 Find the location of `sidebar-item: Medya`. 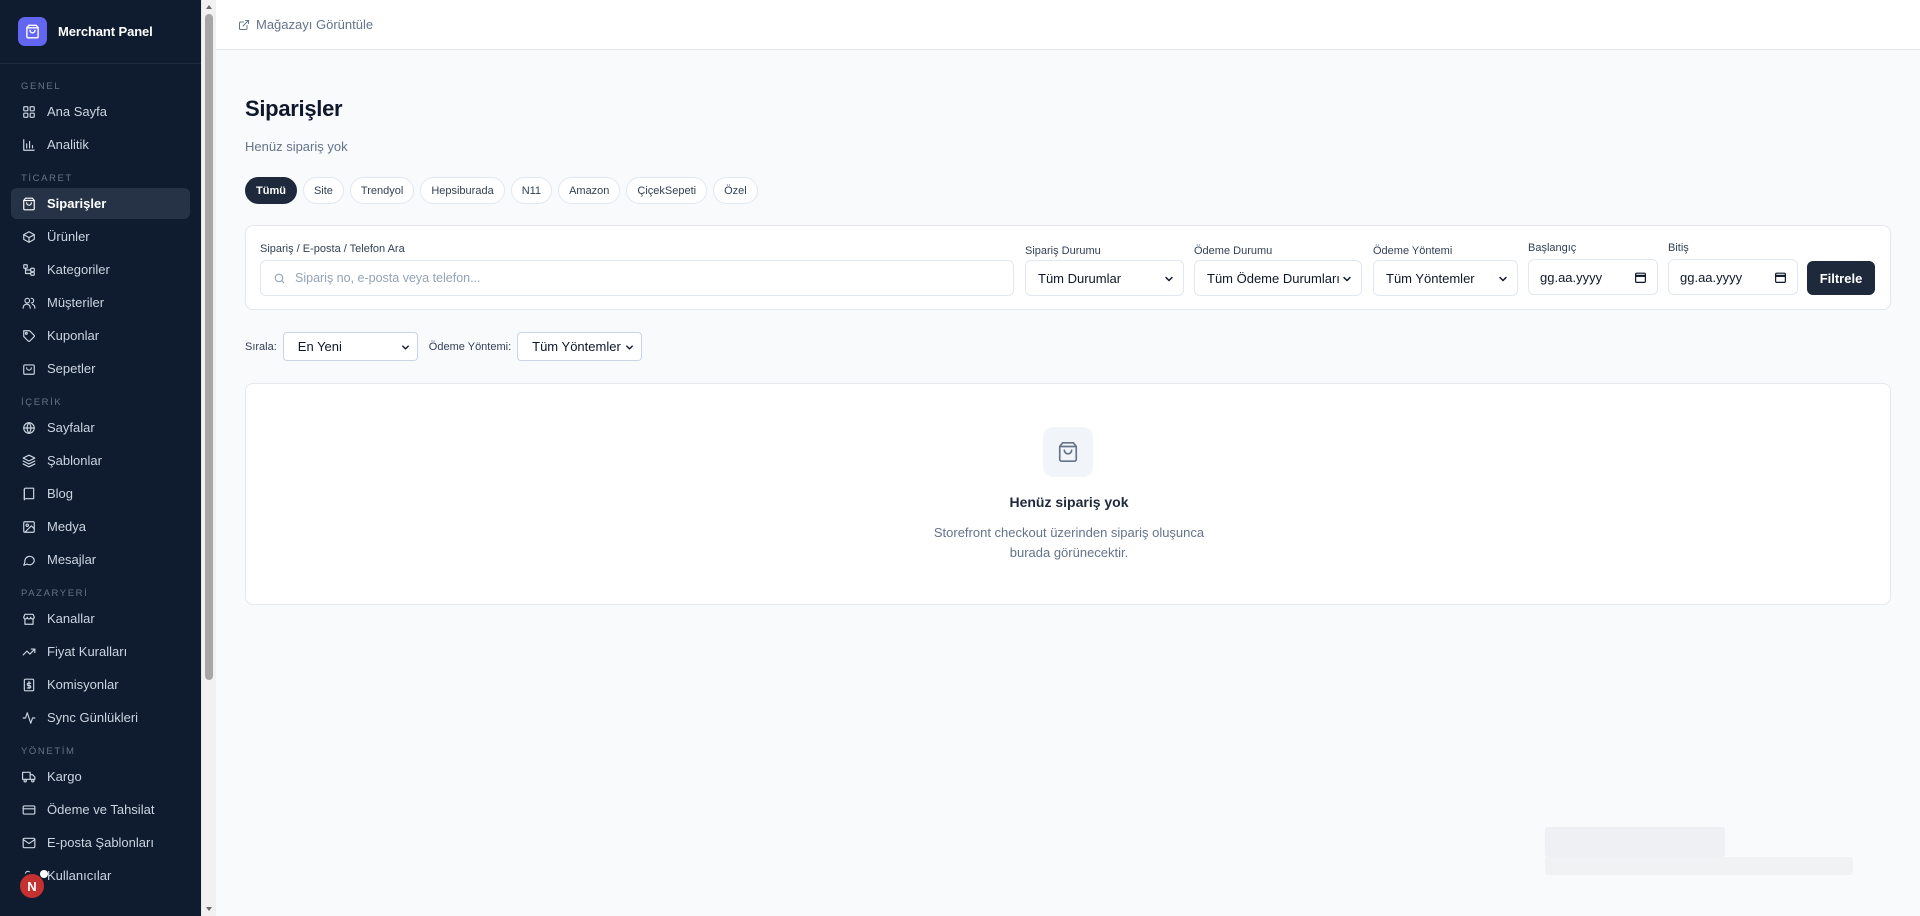

sidebar-item: Medya is located at coordinates (100, 526).